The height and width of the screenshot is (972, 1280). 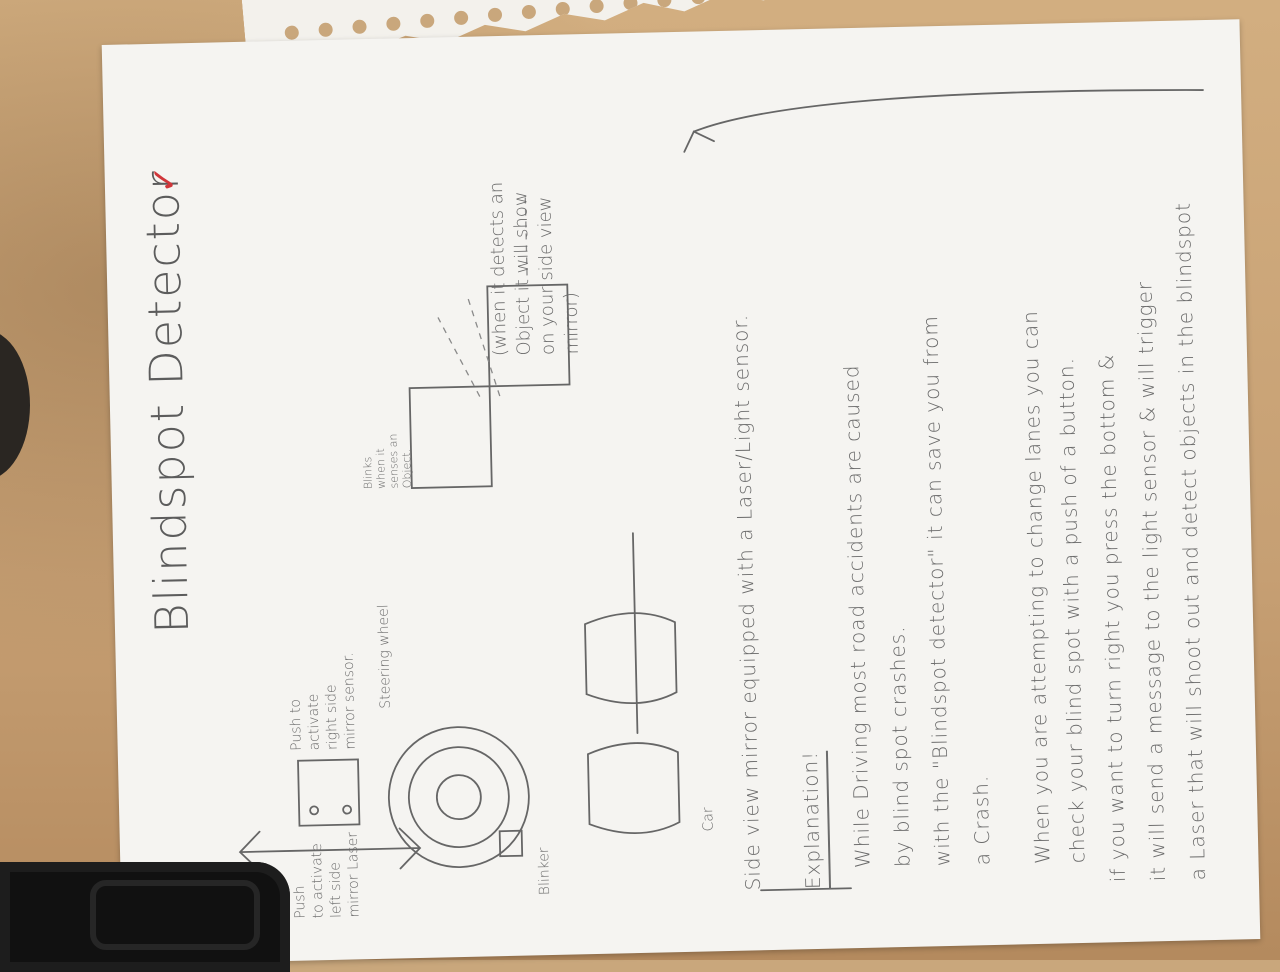 I want to click on left-laser-label: Push to activate left side mirror Laser, so click(x=327, y=875).